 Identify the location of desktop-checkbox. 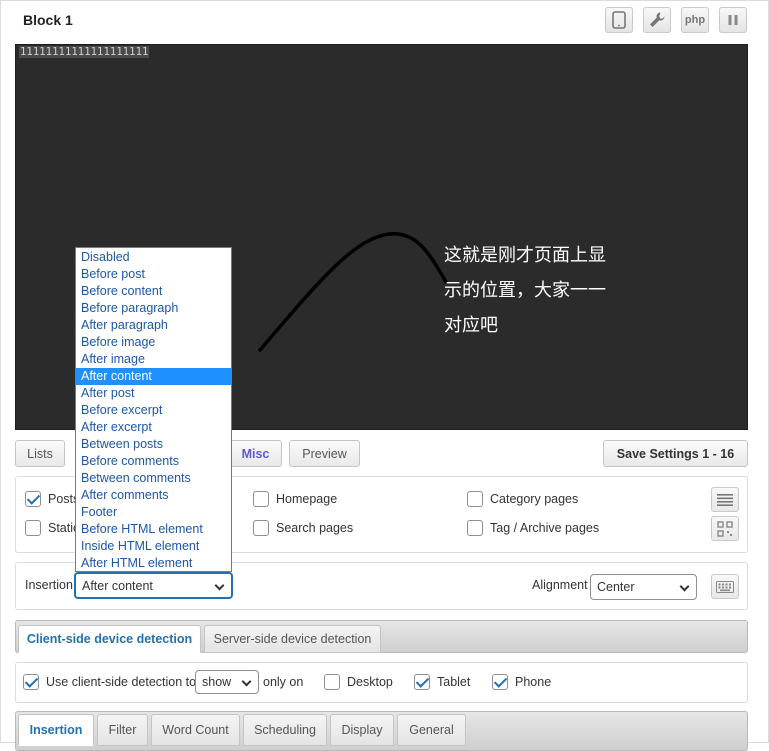
(332, 682).